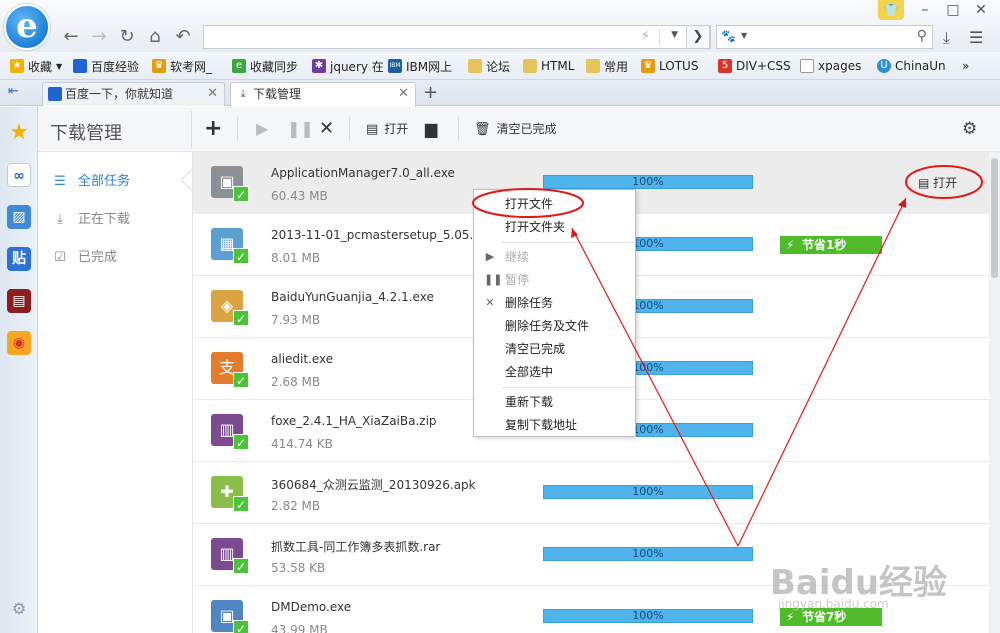 The height and width of the screenshot is (633, 1000). Describe the element at coordinates (554, 257) in the screenshot. I see `context-menu-item: ▶ 继续` at that location.